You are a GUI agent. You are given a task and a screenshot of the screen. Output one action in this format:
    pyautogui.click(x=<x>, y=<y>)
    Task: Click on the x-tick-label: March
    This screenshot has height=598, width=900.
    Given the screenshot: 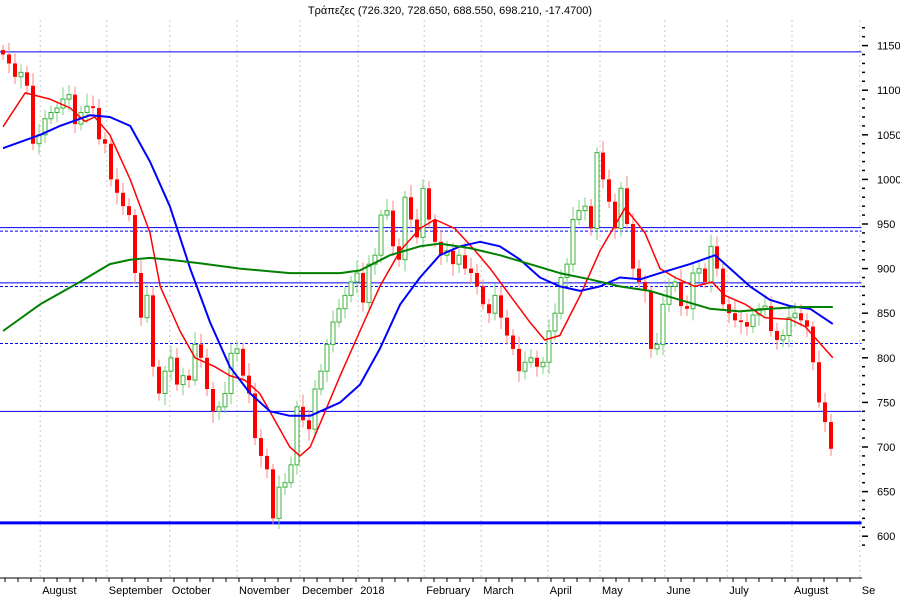 What is the action you would take?
    pyautogui.click(x=498, y=591)
    